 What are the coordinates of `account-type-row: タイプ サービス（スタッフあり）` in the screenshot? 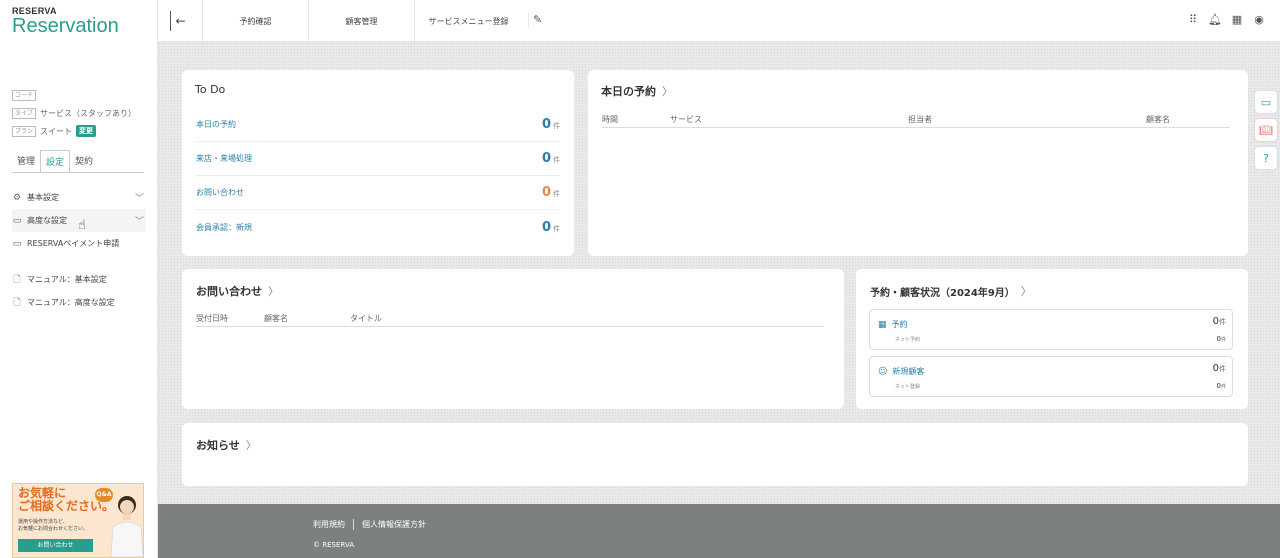 It's located at (74, 113).